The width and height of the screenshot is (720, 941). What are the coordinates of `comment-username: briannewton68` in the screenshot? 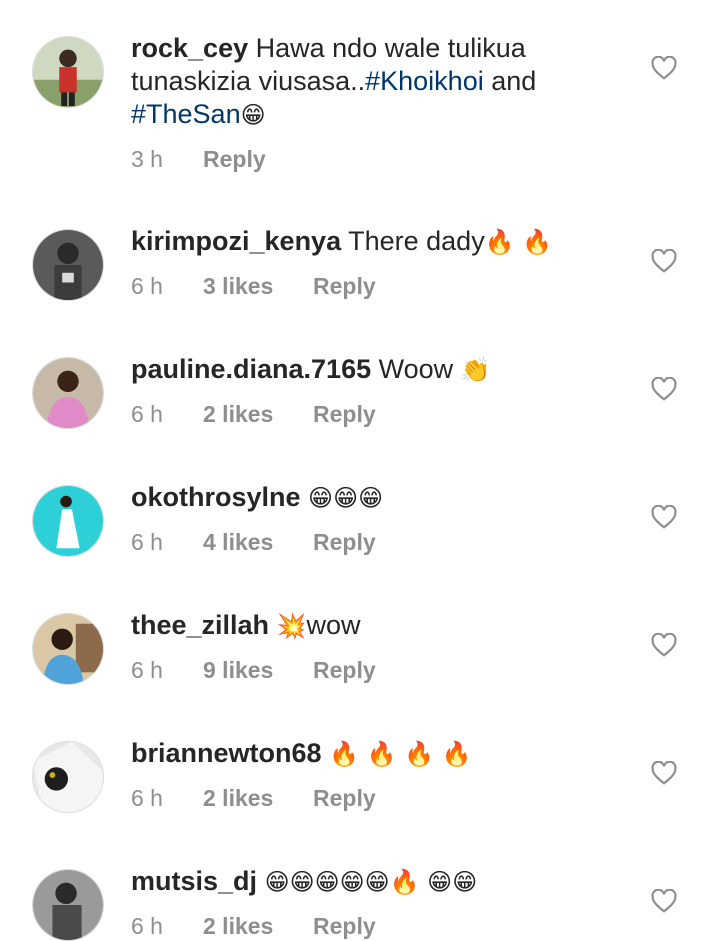 It's located at (226, 753).